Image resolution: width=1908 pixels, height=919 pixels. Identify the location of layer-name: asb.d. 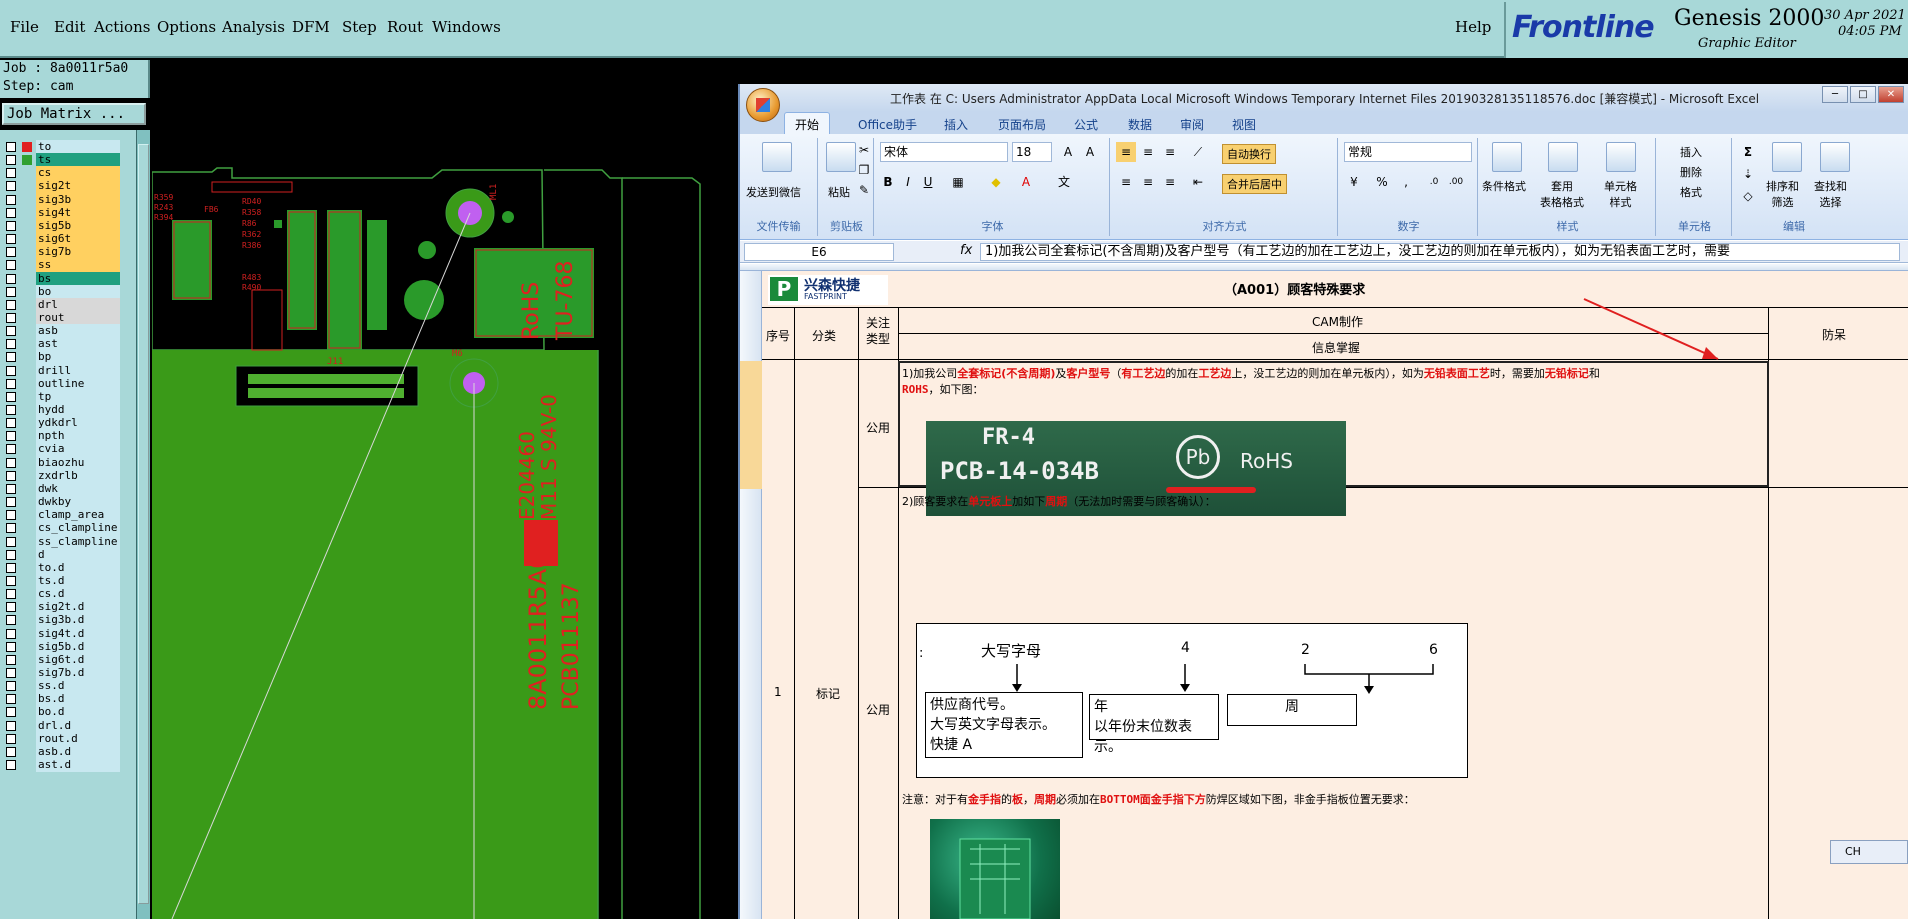
(78, 752).